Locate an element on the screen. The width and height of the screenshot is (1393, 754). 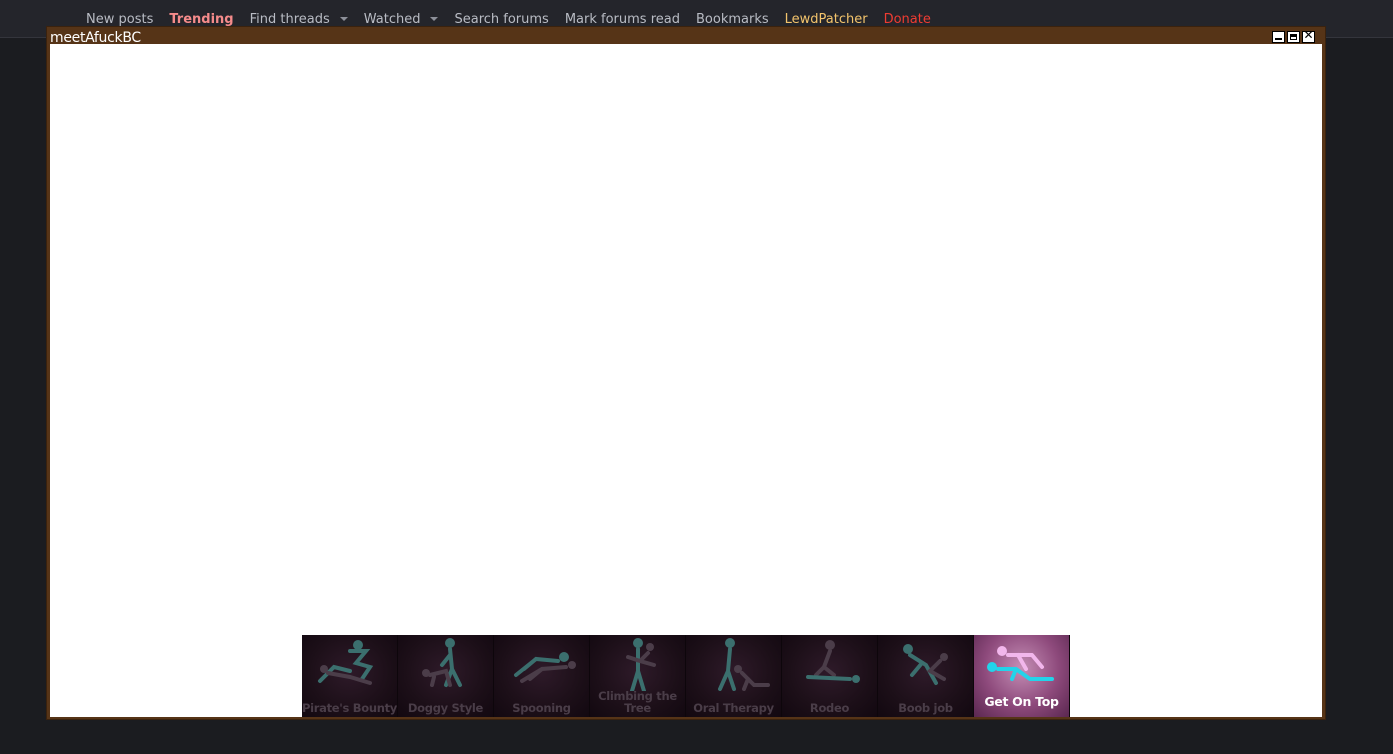
nav-item-donate: Donate is located at coordinates (907, 19).